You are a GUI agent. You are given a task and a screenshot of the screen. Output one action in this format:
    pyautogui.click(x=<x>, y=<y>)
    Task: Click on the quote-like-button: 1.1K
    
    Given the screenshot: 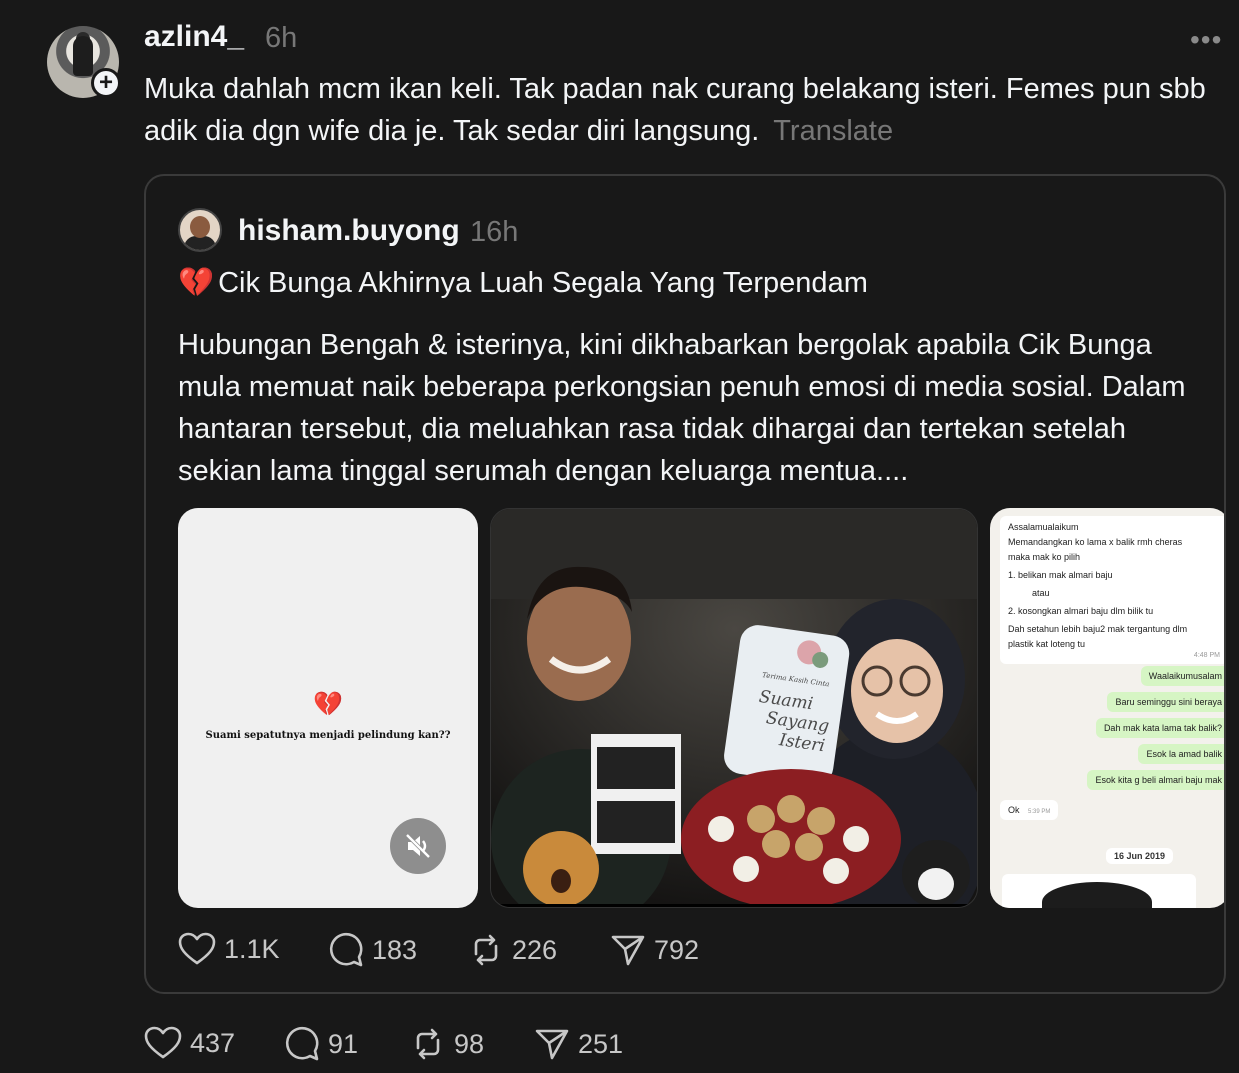 What is the action you would take?
    pyautogui.click(x=229, y=949)
    